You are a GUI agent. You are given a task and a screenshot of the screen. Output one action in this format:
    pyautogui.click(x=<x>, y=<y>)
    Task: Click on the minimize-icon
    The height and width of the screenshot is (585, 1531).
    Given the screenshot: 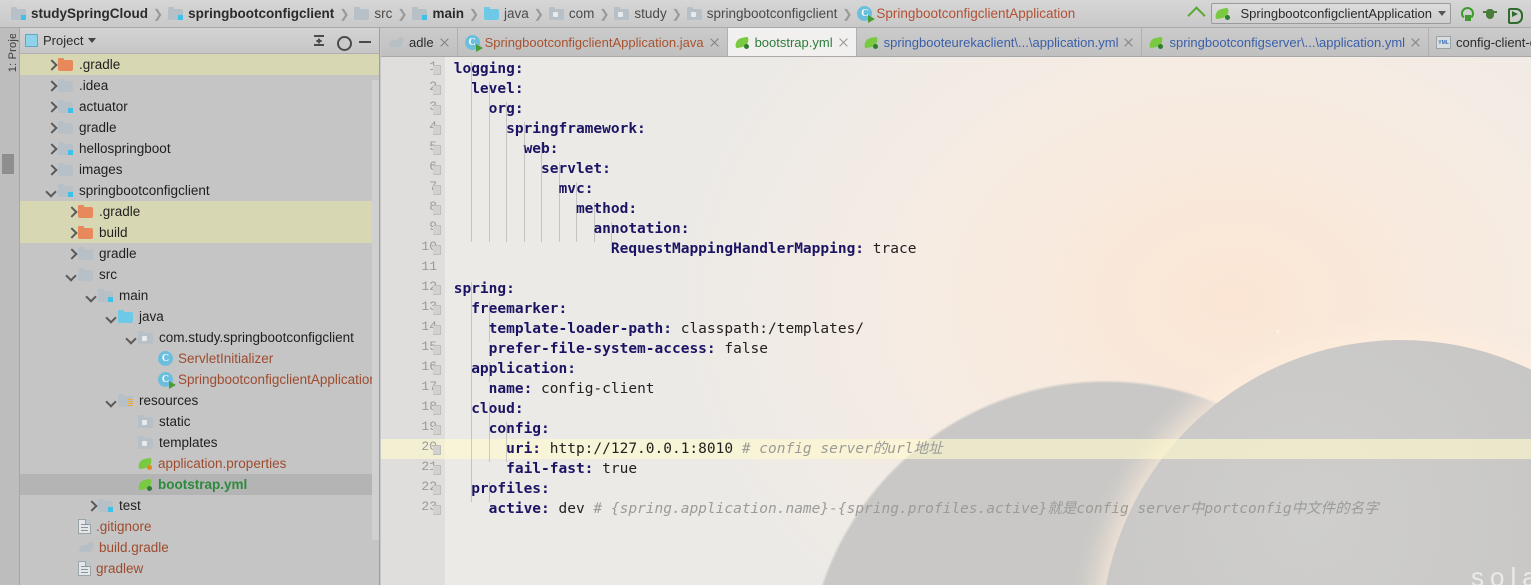 What is the action you would take?
    pyautogui.click(x=365, y=41)
    